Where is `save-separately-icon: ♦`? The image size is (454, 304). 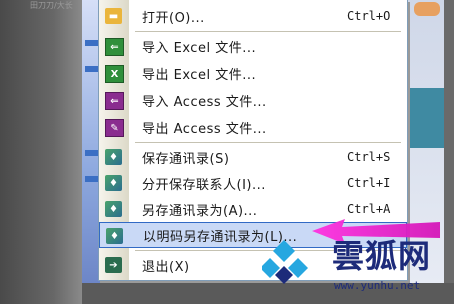 save-separately-icon: ♦ is located at coordinates (113, 183).